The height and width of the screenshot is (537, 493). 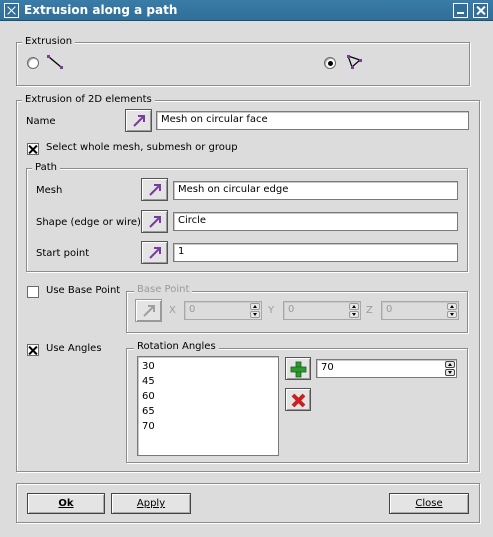 I want to click on base-y-value: 0, so click(x=291, y=309).